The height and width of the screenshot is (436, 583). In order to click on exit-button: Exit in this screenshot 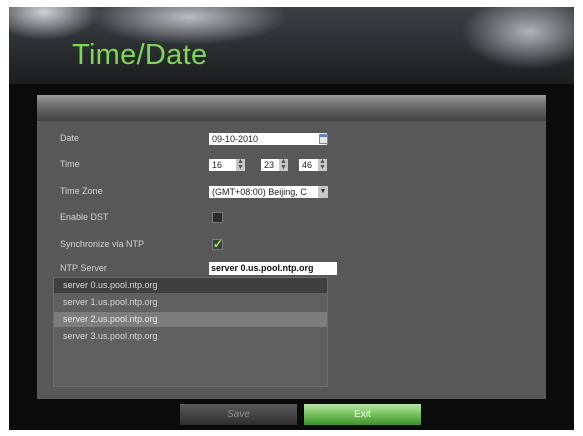, I will do `click(362, 414)`.